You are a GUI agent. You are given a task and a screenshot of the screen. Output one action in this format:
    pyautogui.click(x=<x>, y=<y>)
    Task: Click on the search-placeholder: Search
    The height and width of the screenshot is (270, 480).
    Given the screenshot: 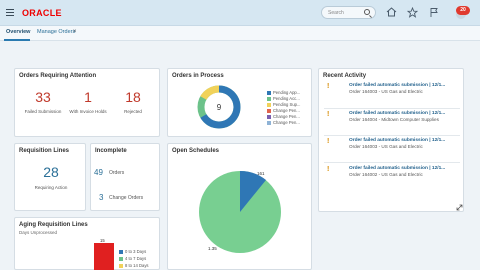 What is the action you would take?
    pyautogui.click(x=336, y=13)
    